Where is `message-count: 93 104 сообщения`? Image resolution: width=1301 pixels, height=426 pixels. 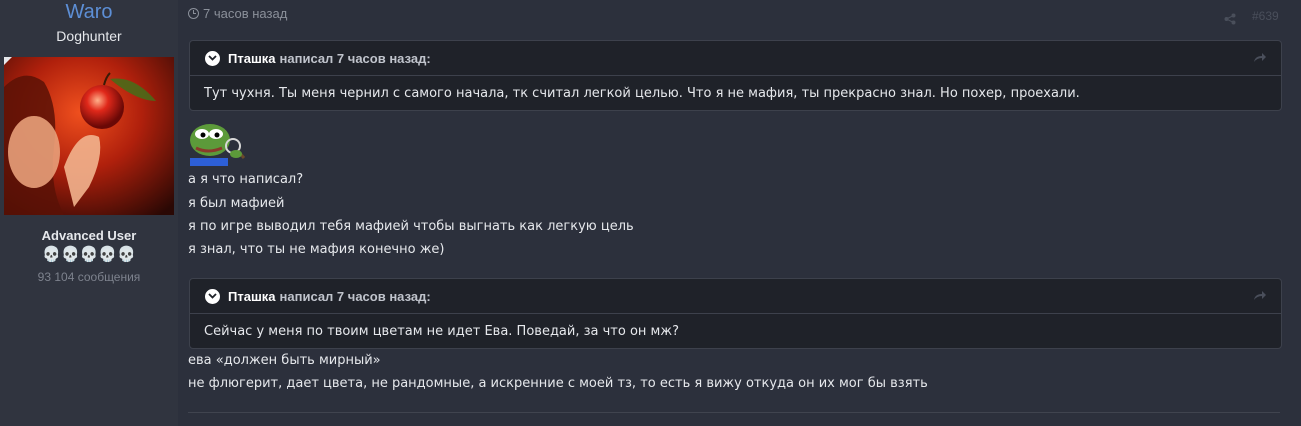
message-count: 93 104 сообщения is located at coordinates (89, 277).